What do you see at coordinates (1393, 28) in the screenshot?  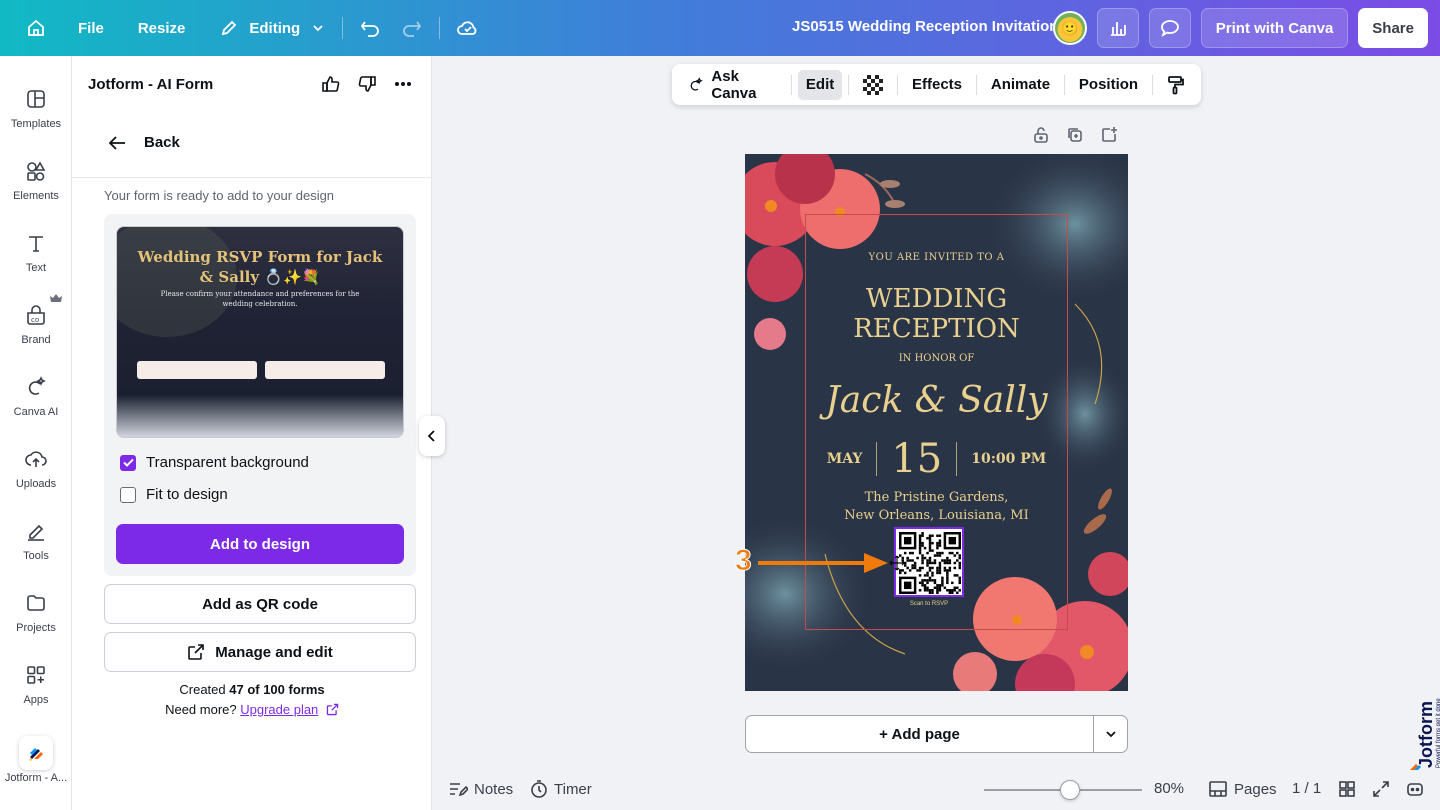 I see `share-button: Share` at bounding box center [1393, 28].